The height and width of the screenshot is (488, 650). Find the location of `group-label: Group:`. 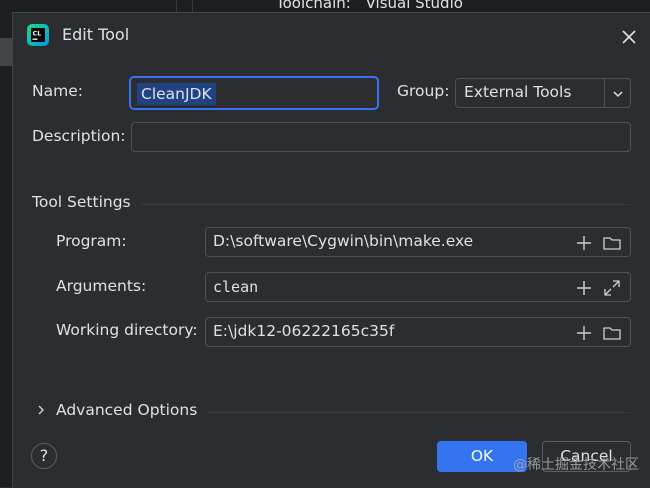

group-label: Group: is located at coordinates (423, 91).